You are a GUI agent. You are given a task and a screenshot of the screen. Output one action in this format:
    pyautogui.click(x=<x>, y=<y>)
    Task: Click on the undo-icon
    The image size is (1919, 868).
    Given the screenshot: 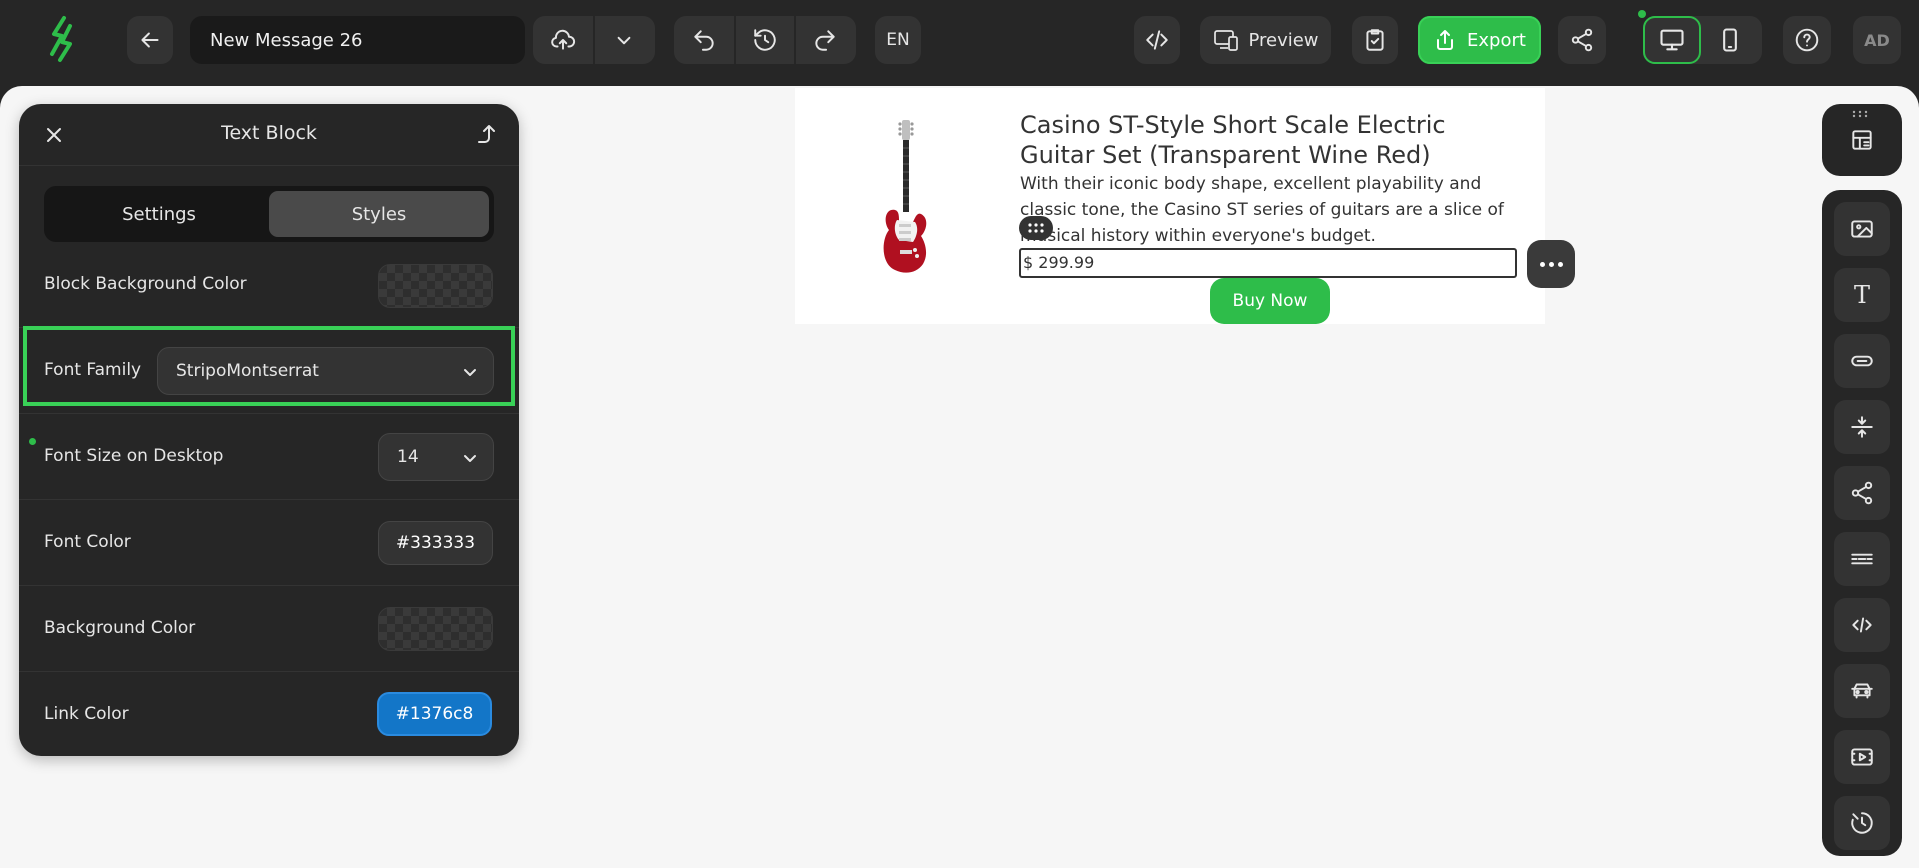 What is the action you would take?
    pyautogui.click(x=704, y=40)
    